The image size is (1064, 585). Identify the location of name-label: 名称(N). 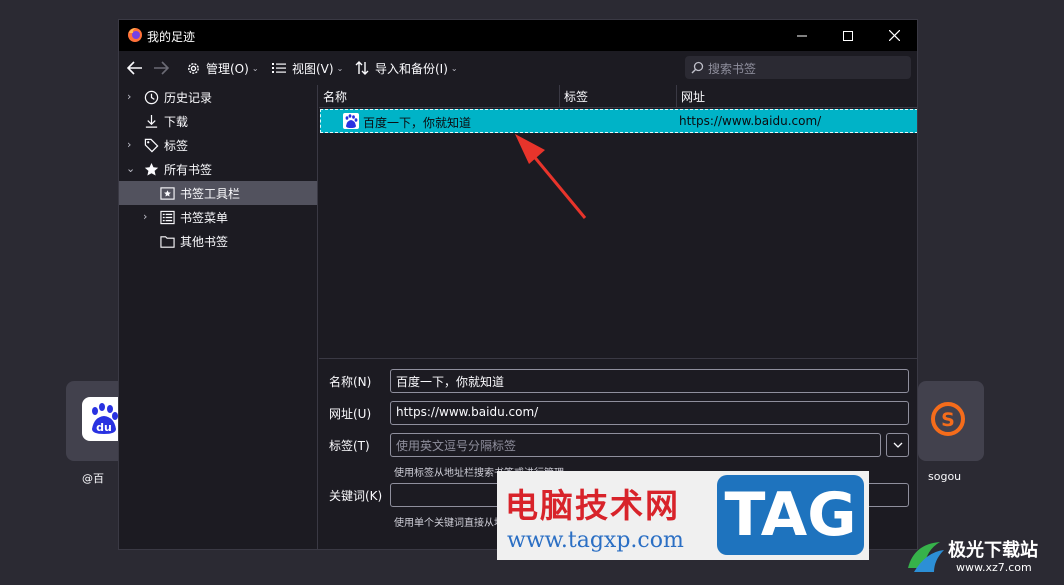
(350, 382).